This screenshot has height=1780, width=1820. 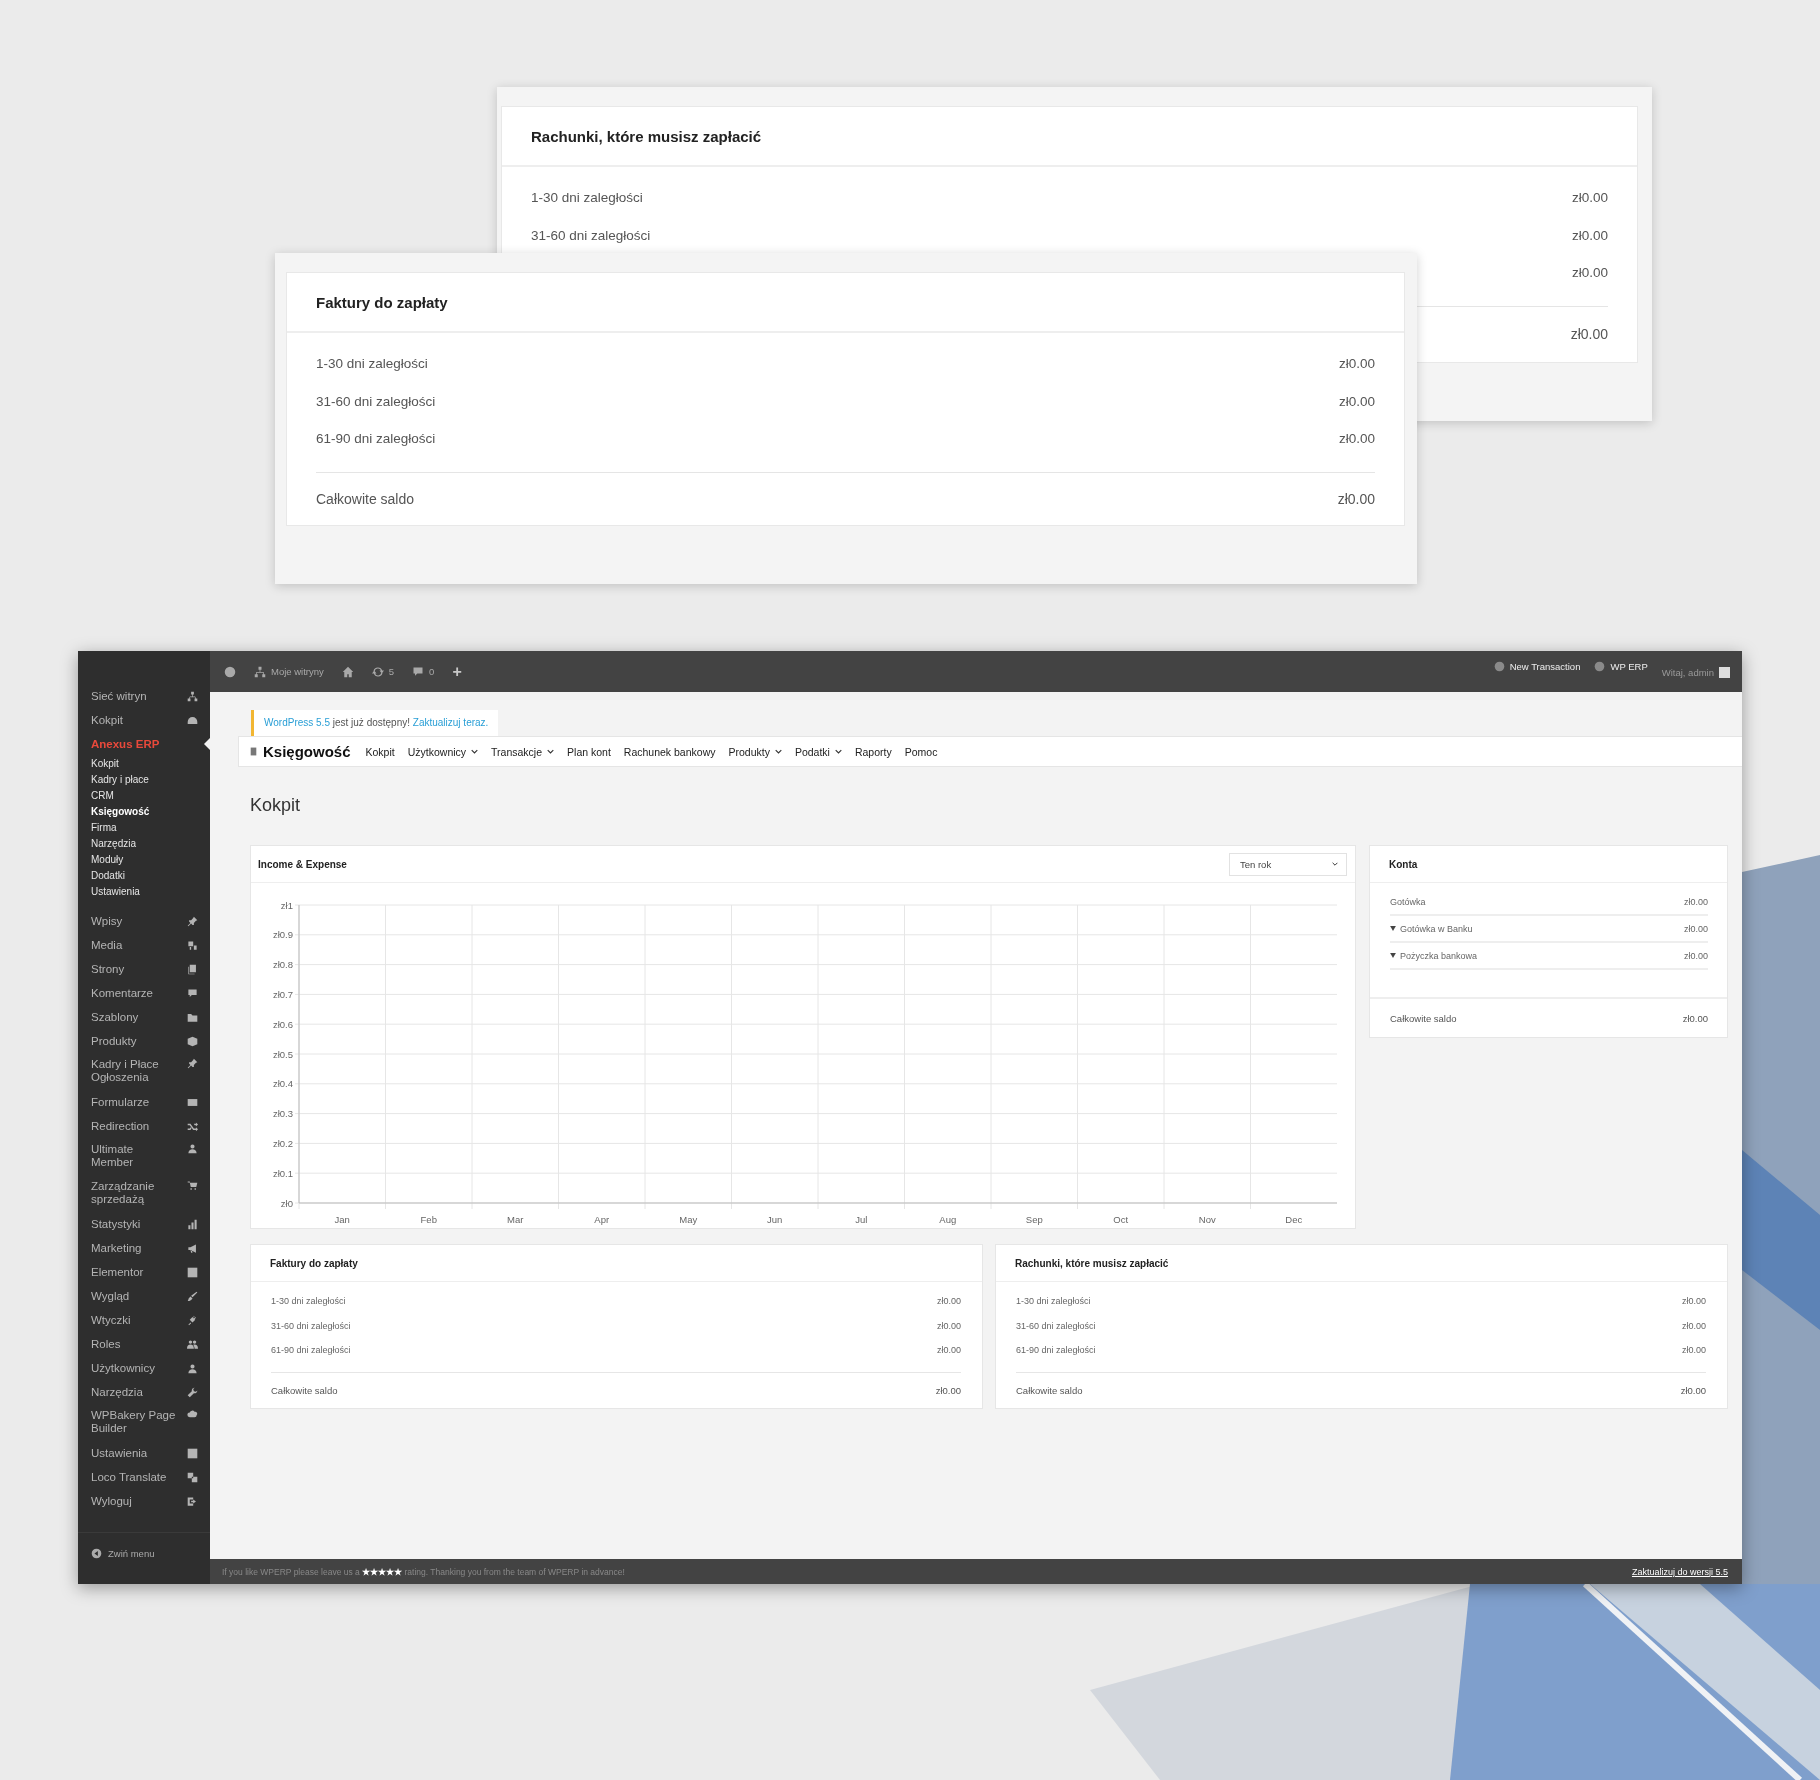 I want to click on axis-tick-label: Dec, so click(x=1294, y=1219).